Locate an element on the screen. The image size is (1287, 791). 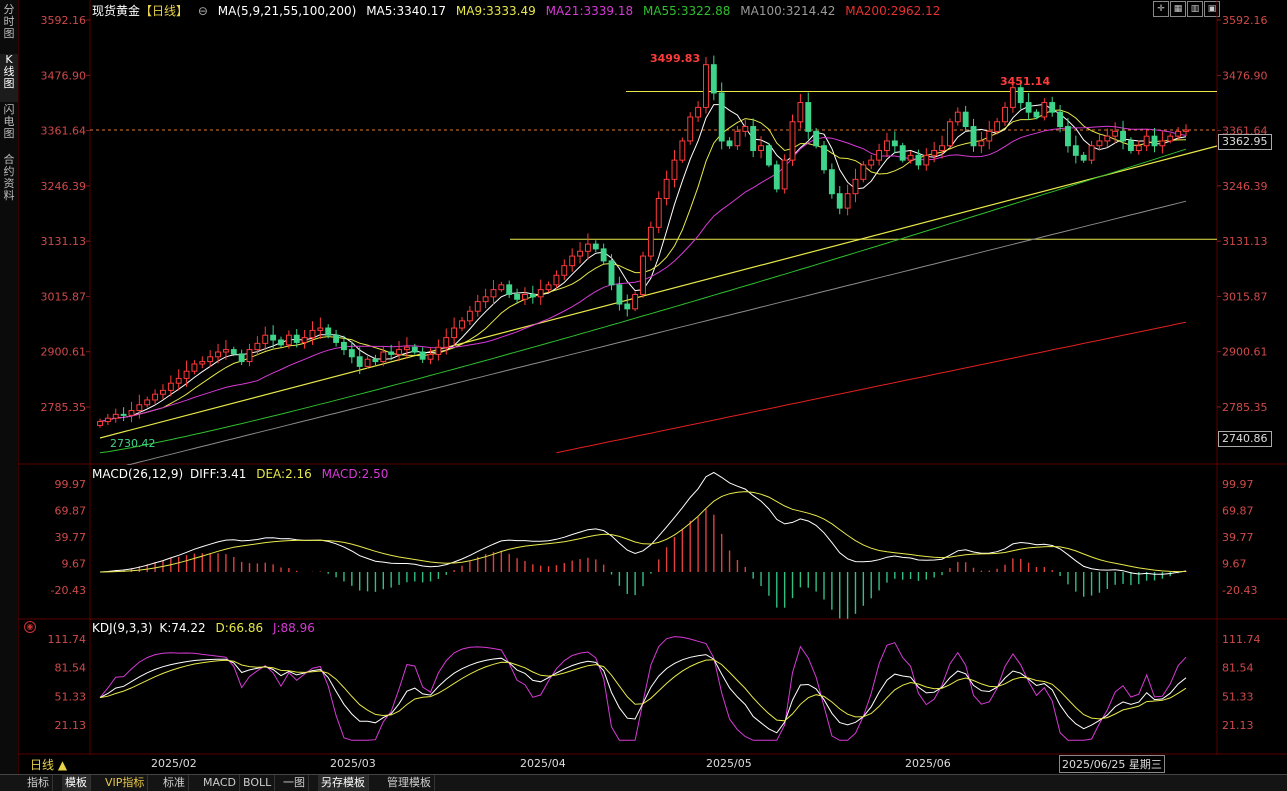
macd-dea-line is located at coordinates (643, 532).